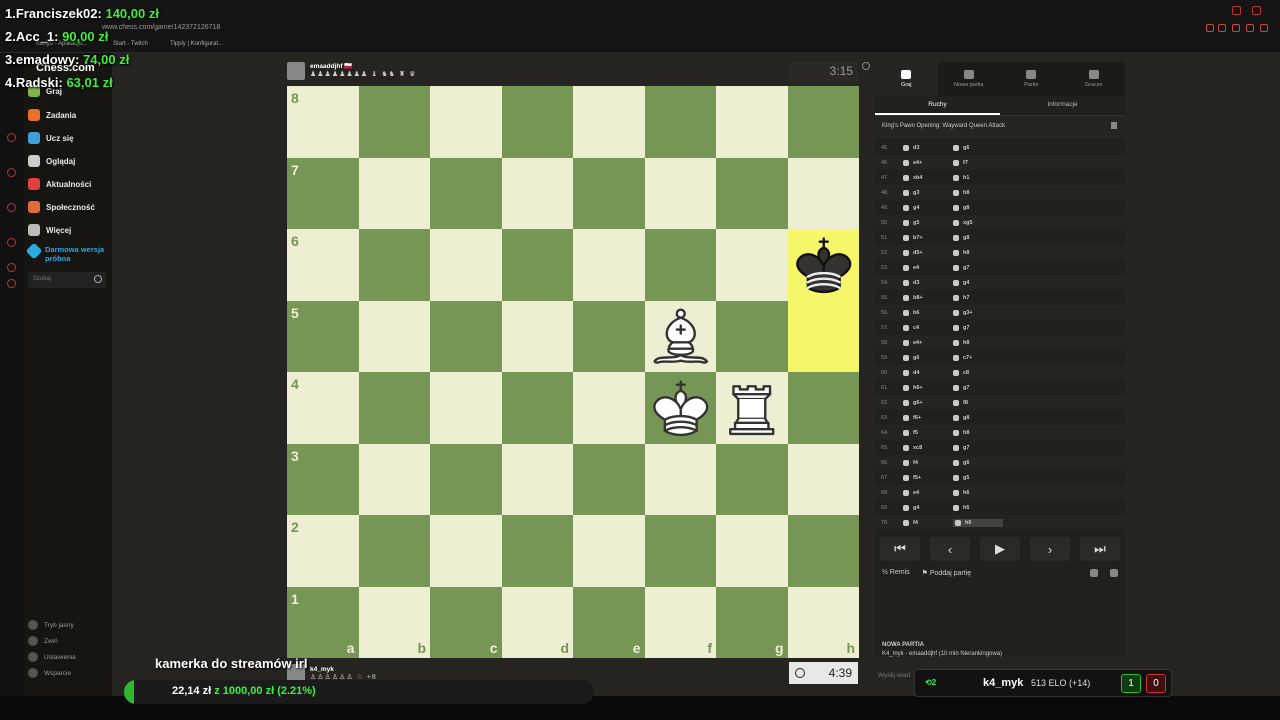 Image resolution: width=1280 pixels, height=720 pixels. Describe the element at coordinates (537, 265) in the screenshot. I see `square-d6` at that location.